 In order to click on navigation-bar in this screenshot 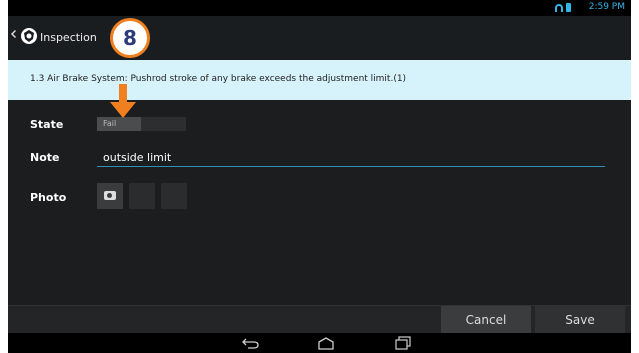, I will do `click(319, 343)`.